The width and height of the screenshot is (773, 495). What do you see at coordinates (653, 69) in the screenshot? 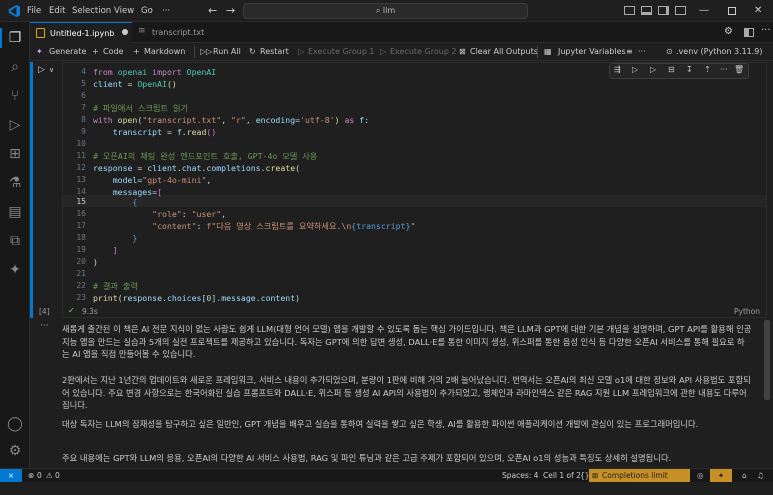
I see `execute-below-icon: ▷` at bounding box center [653, 69].